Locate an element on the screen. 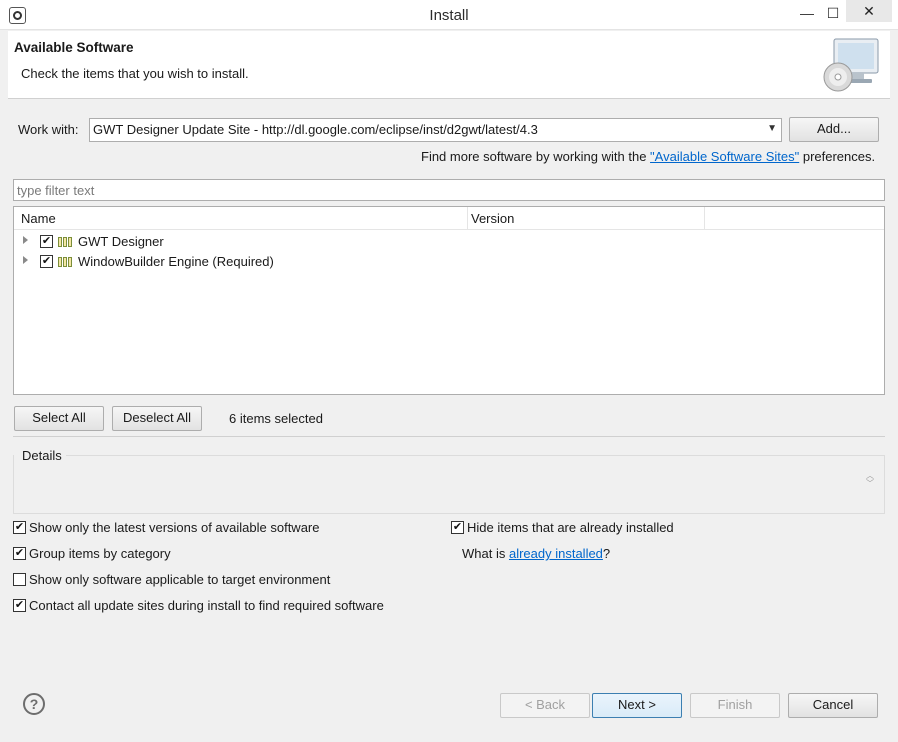 The height and width of the screenshot is (742, 898). window-title: Install is located at coordinates (449, 15).